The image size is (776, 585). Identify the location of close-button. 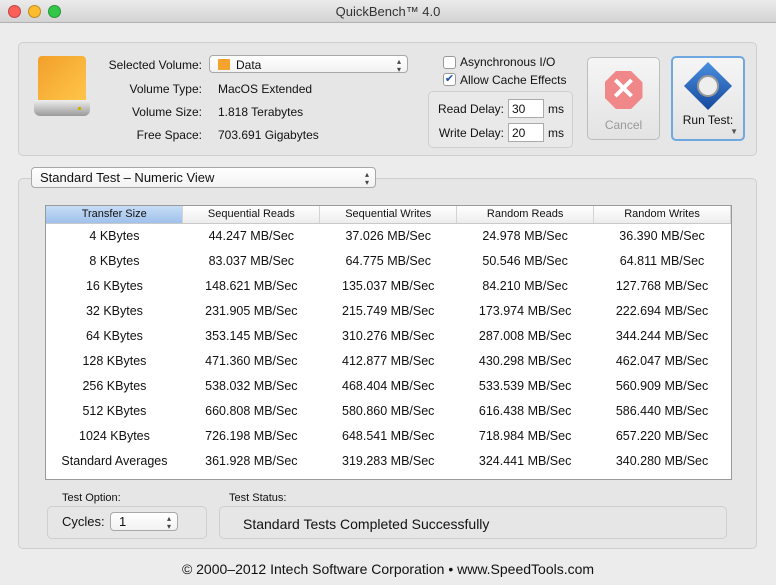
(14, 11).